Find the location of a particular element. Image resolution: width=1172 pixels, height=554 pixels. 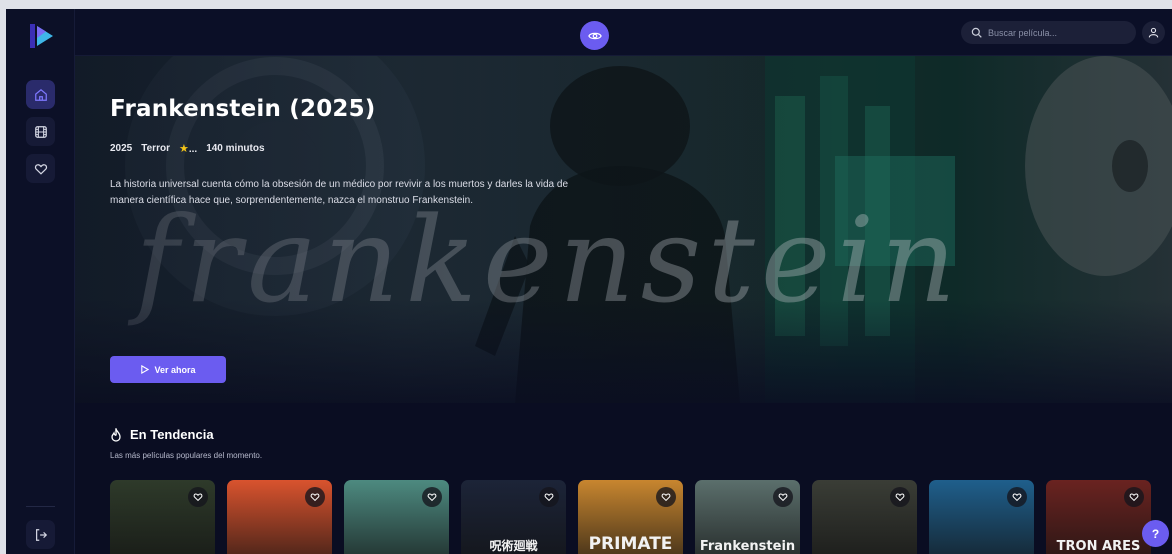

trending-heading: En Tendencia is located at coordinates (162, 434).